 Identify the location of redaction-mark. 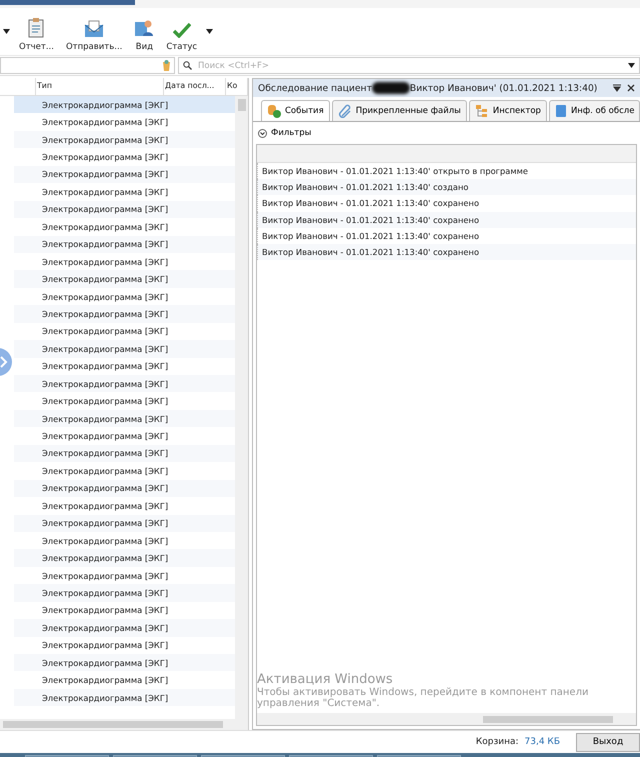
(391, 88).